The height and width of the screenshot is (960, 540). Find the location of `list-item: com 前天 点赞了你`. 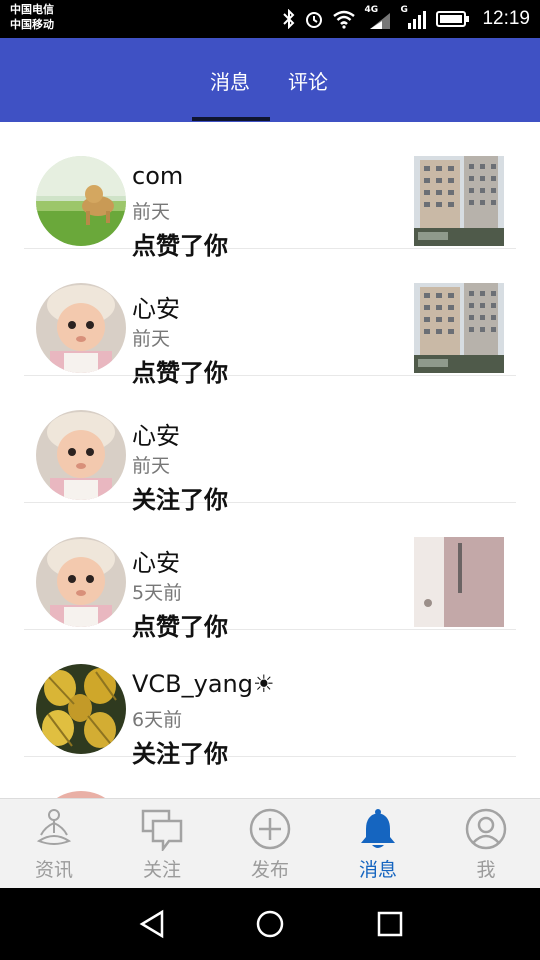

list-item: com 前天 点赞了你 is located at coordinates (270, 191).